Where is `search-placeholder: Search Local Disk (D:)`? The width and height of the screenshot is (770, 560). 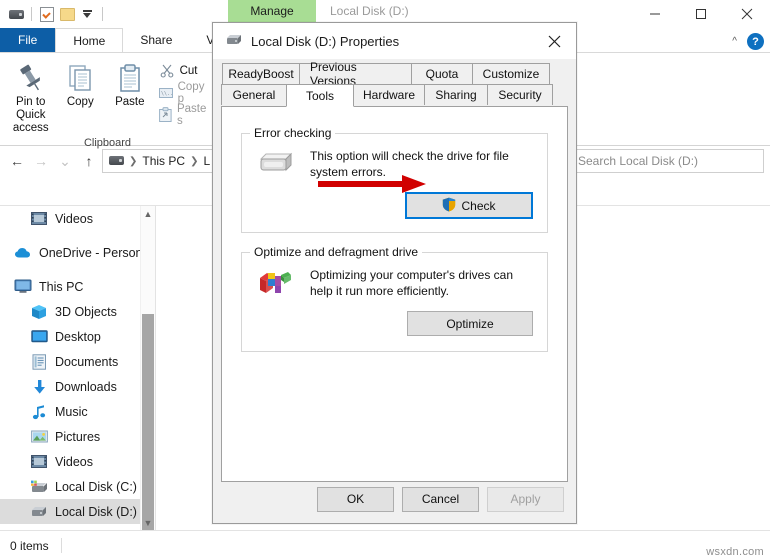 search-placeholder: Search Local Disk (D:) is located at coordinates (638, 161).